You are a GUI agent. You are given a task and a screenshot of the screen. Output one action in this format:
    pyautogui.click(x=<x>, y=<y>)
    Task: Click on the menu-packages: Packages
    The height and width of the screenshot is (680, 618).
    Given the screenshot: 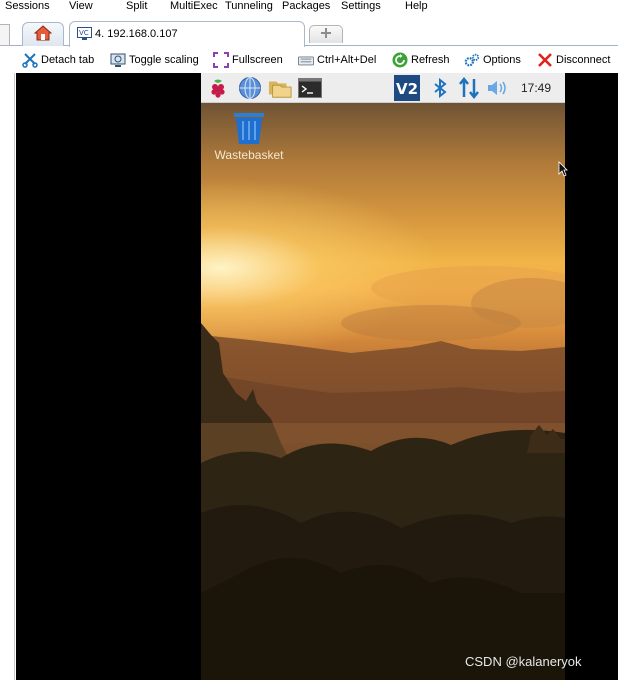 What is the action you would take?
    pyautogui.click(x=306, y=6)
    